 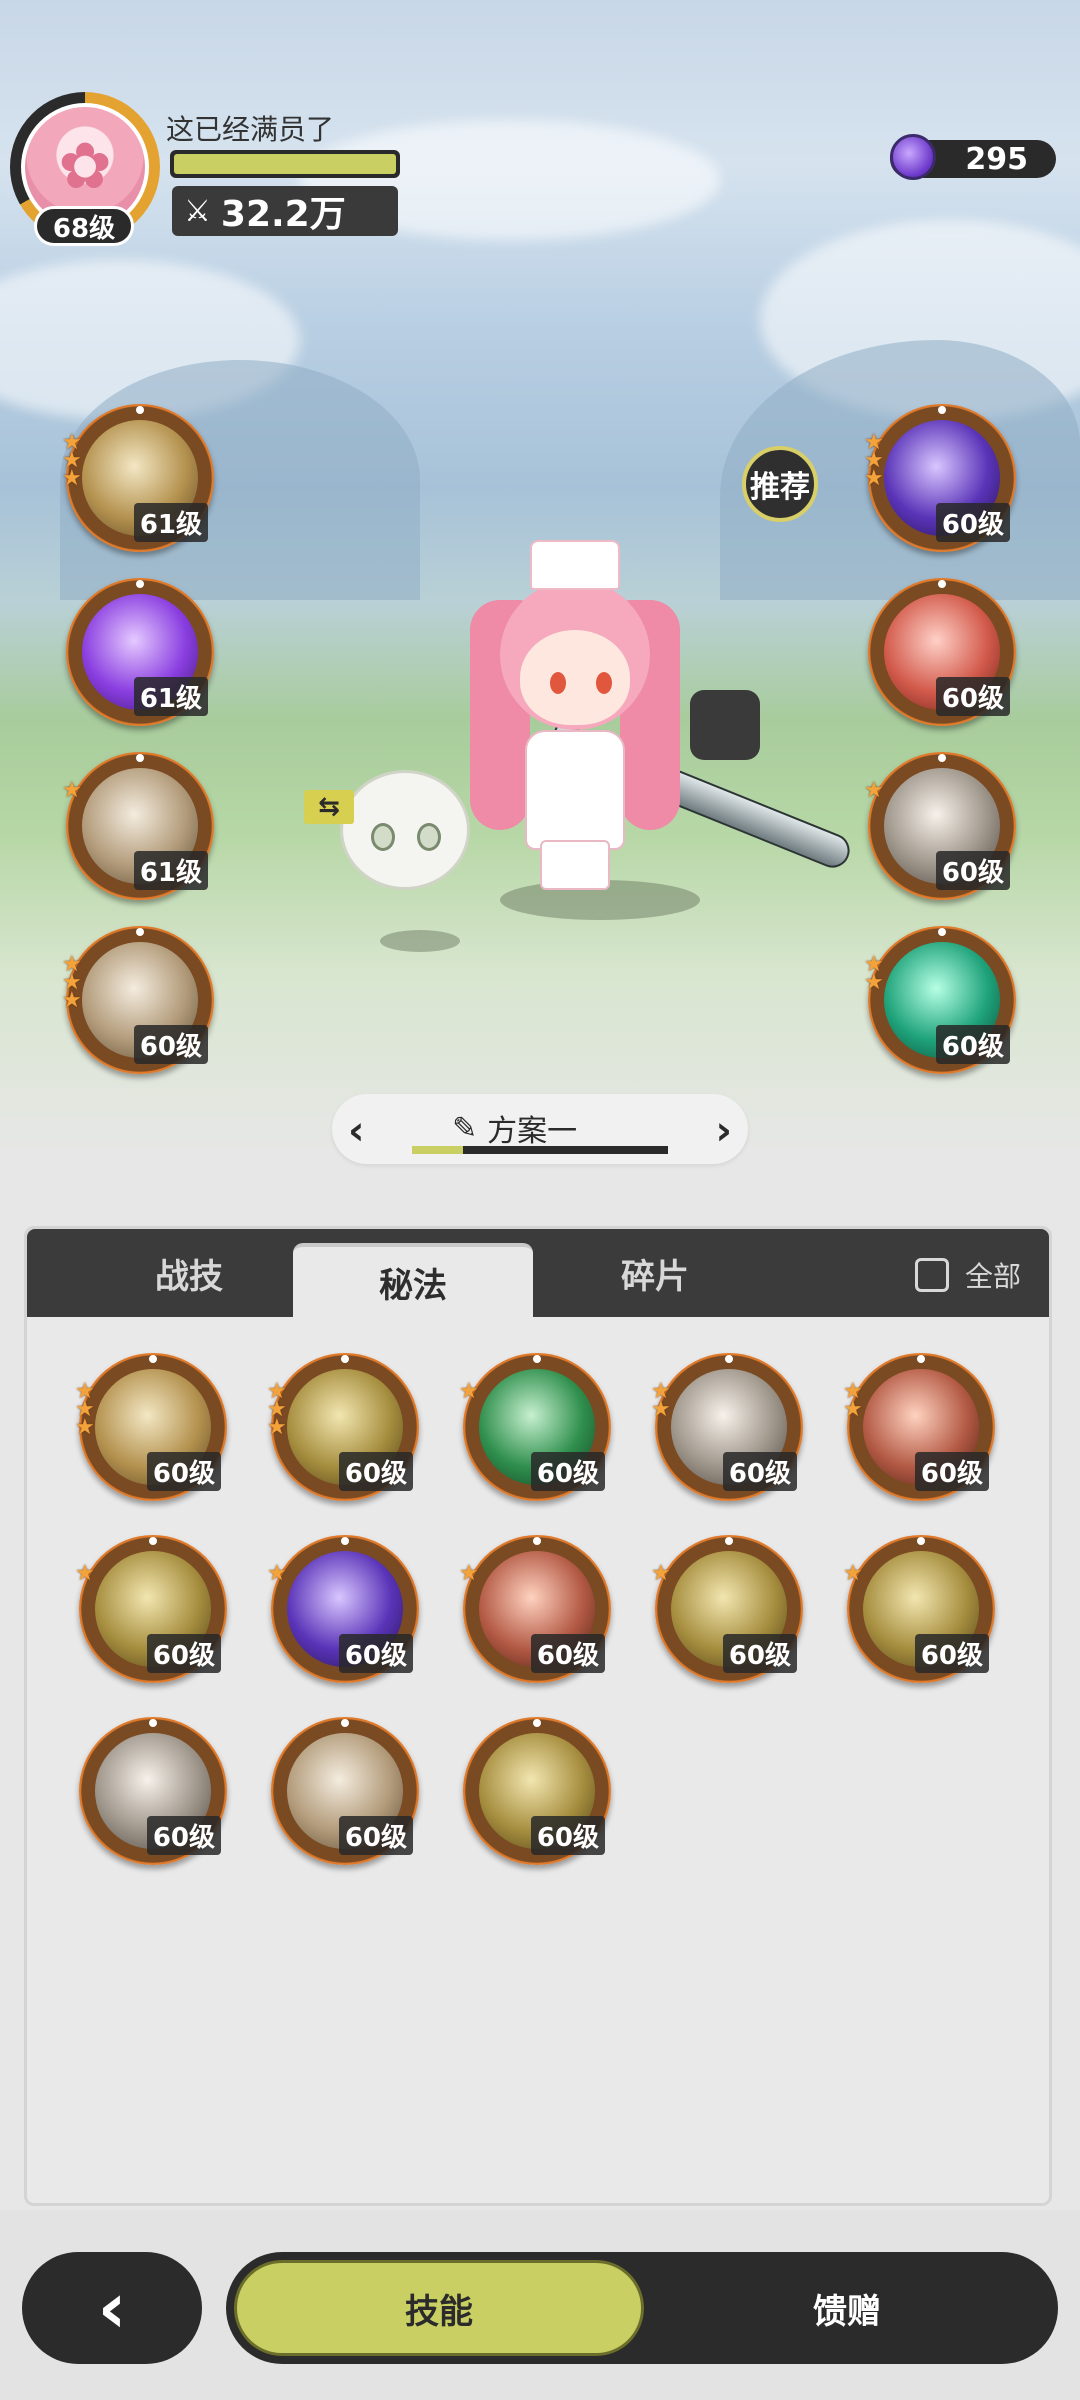 I want to click on show-all-label: 全部, so click(x=992, y=1276).